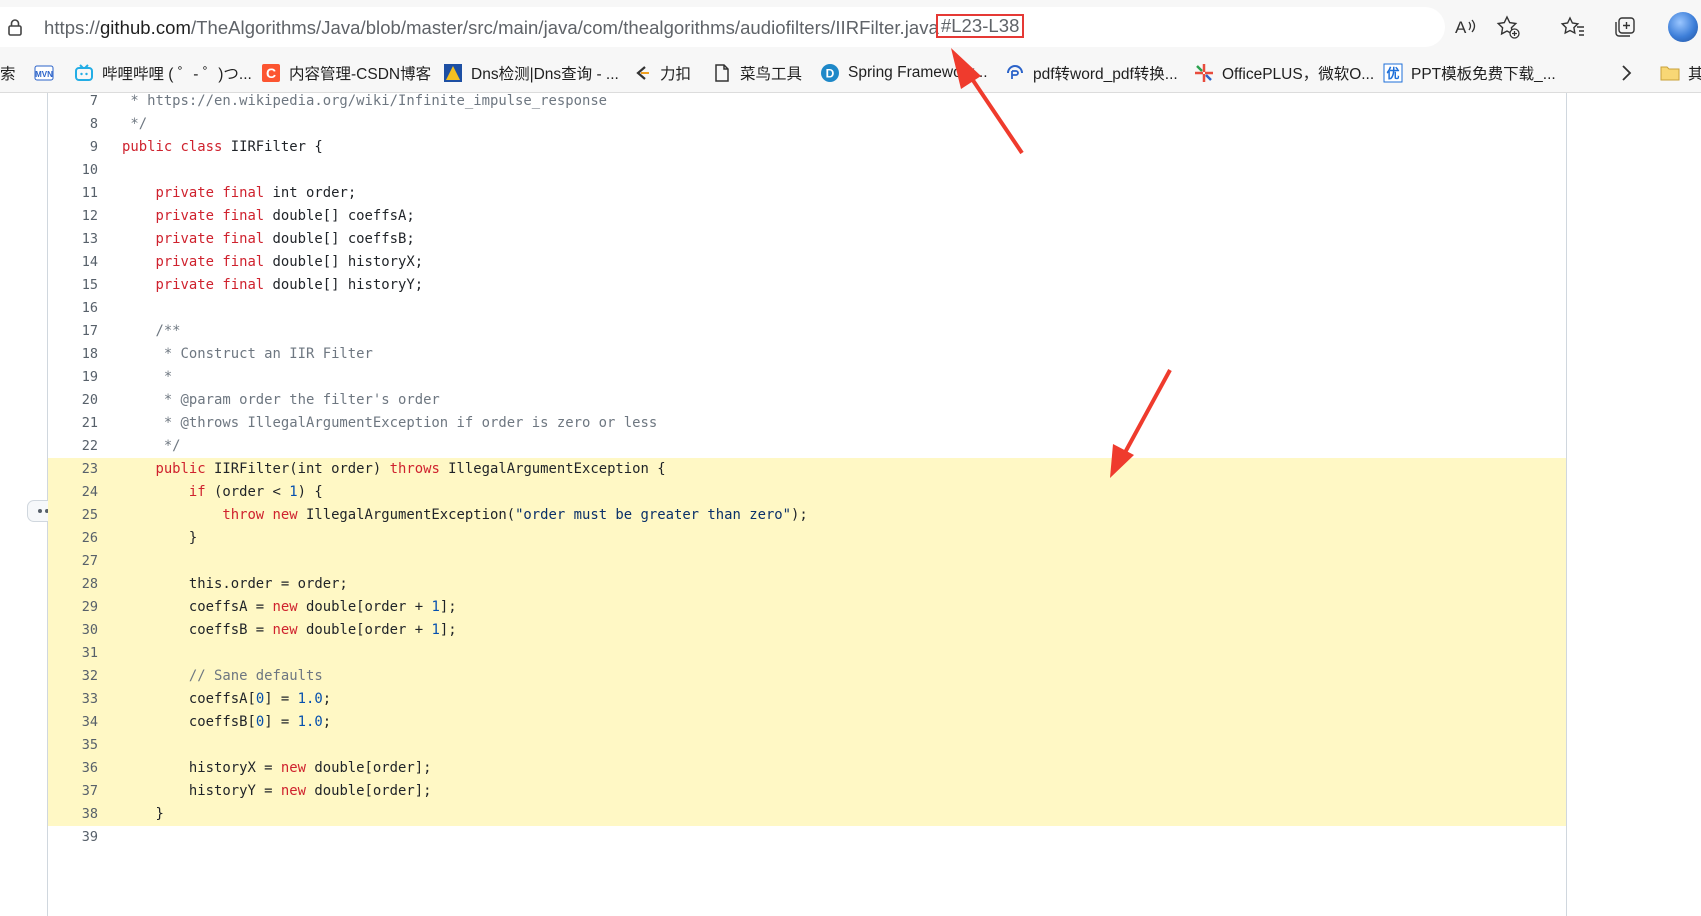  What do you see at coordinates (260, 722) in the screenshot?
I see `code-token: 0` at bounding box center [260, 722].